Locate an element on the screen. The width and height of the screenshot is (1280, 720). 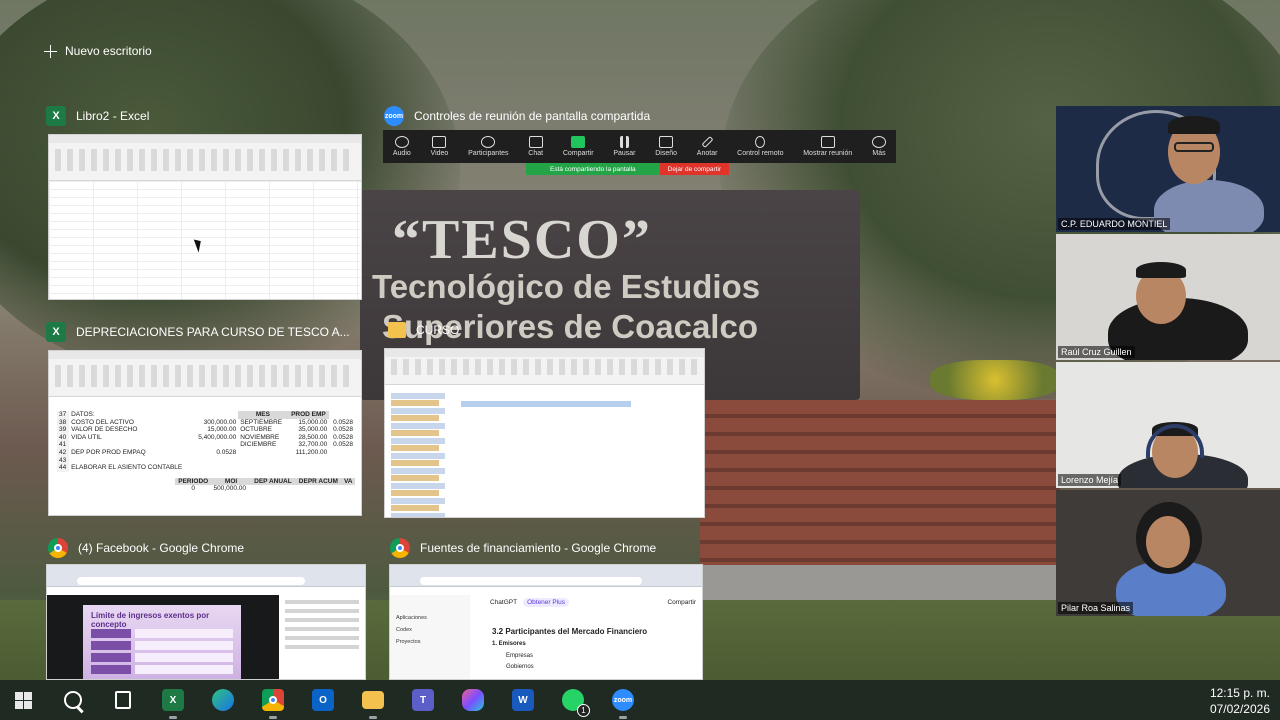
pause-icon is located at coordinates (624, 142).